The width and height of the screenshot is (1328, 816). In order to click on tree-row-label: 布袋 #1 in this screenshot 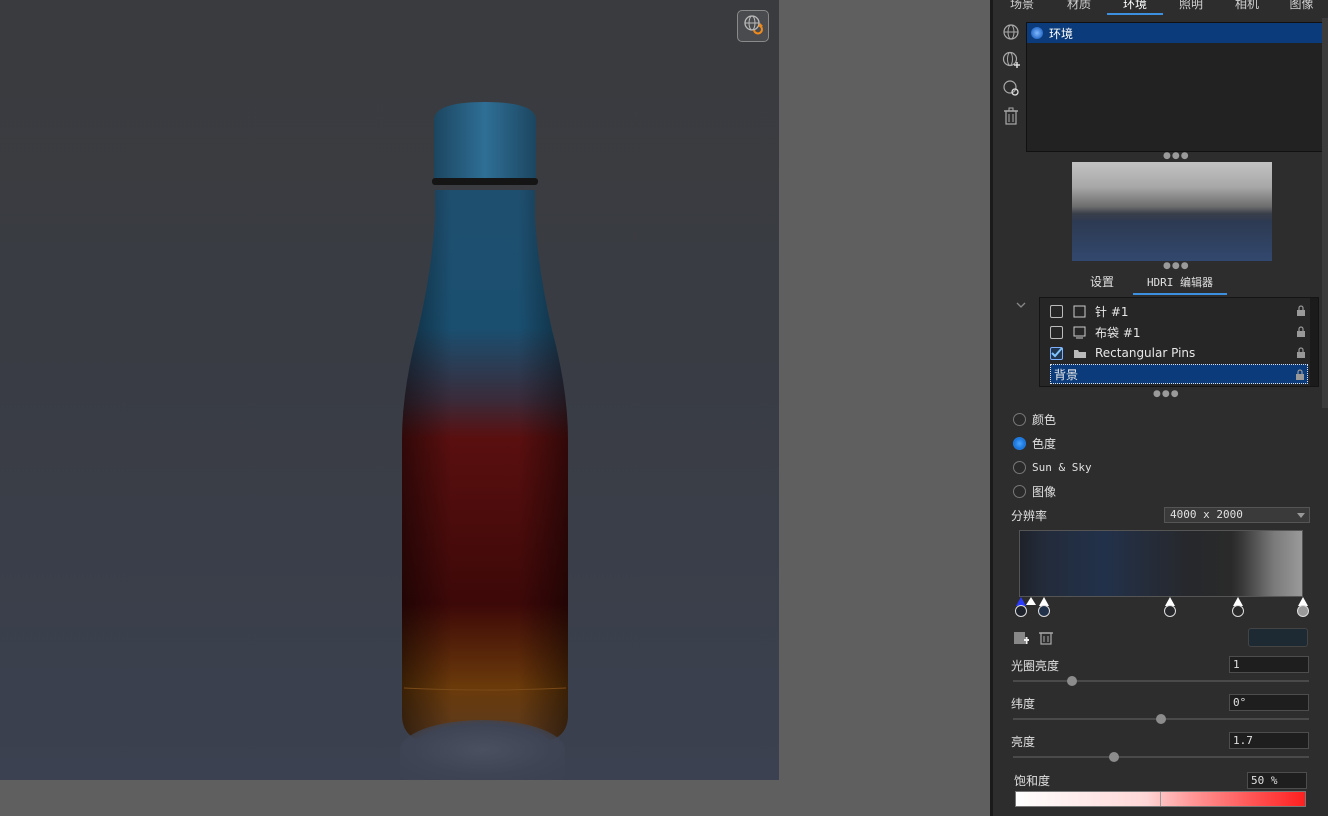, I will do `click(1118, 332)`.